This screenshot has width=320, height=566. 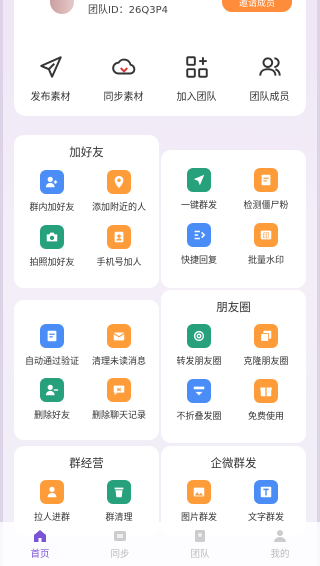 I want to click on unfold-icon, so click(x=199, y=391).